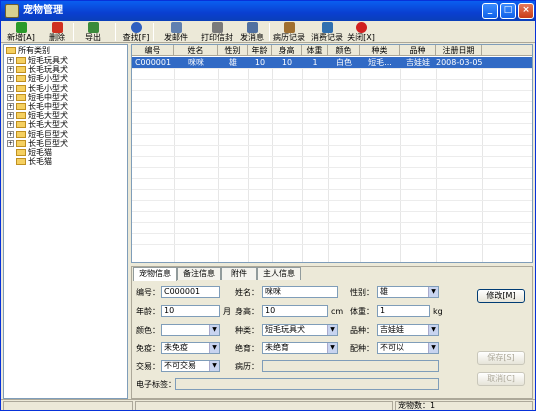 Image resolution: width=536 pixels, height=411 pixels. Describe the element at coordinates (501, 296) in the screenshot. I see `edit-button: 修改[M]` at that location.